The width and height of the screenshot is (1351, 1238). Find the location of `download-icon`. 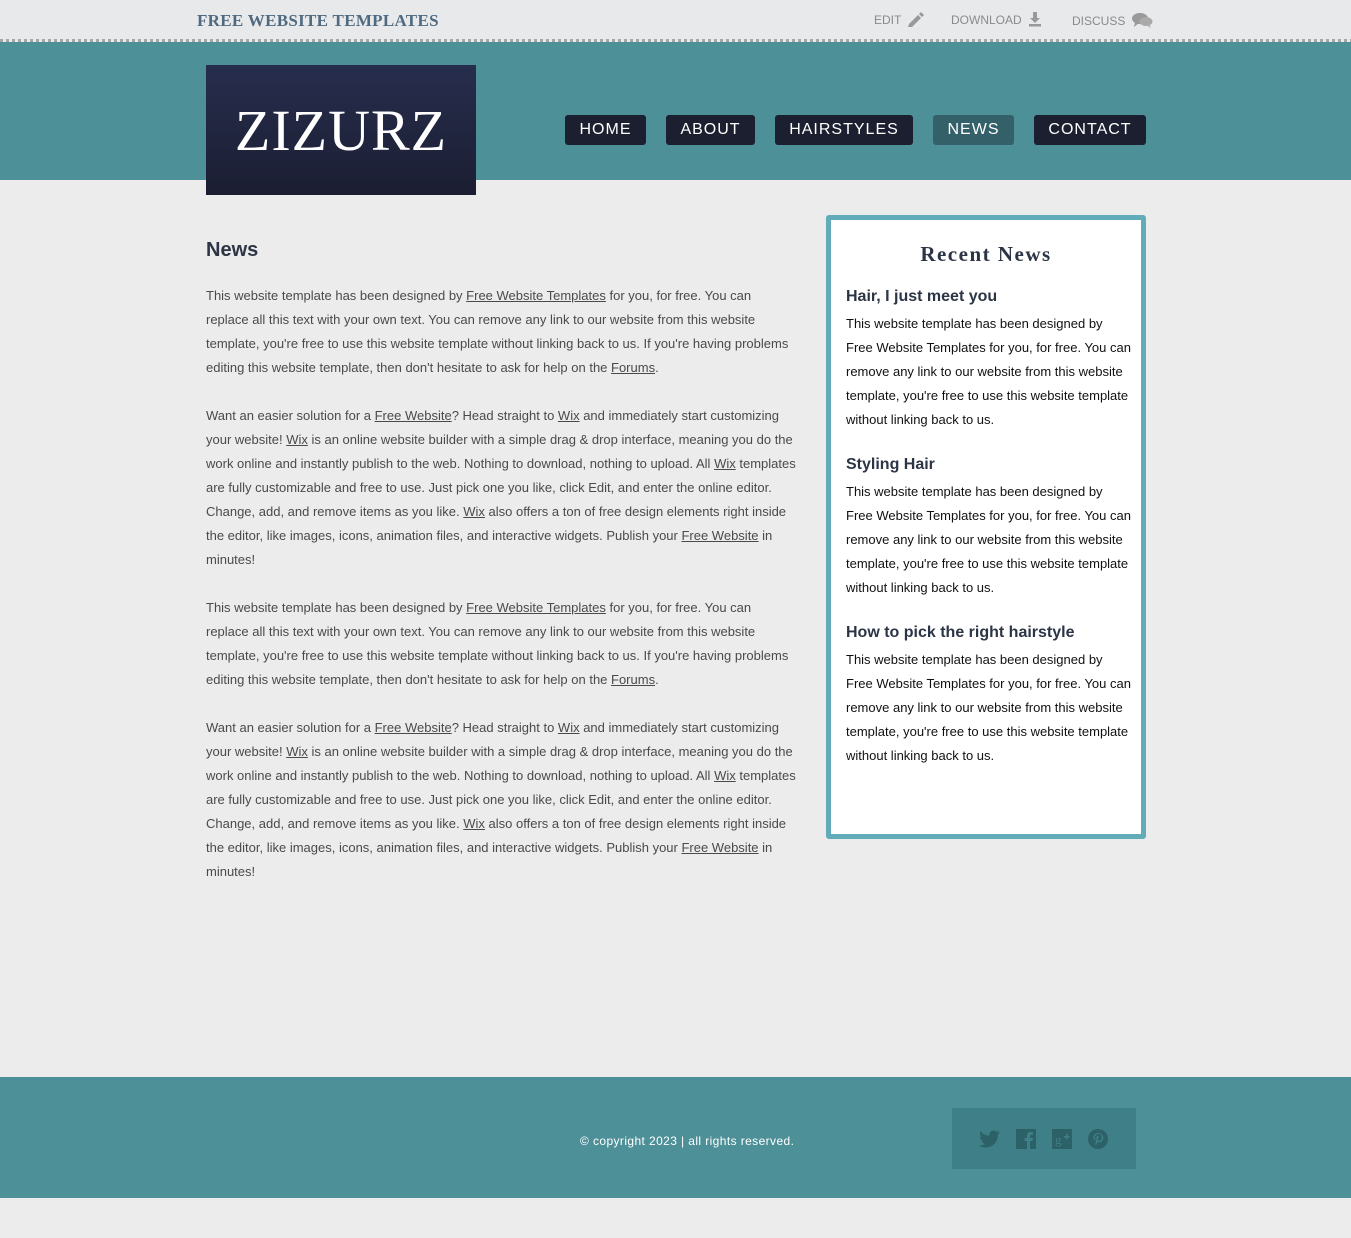

download-icon is located at coordinates (1034, 19).